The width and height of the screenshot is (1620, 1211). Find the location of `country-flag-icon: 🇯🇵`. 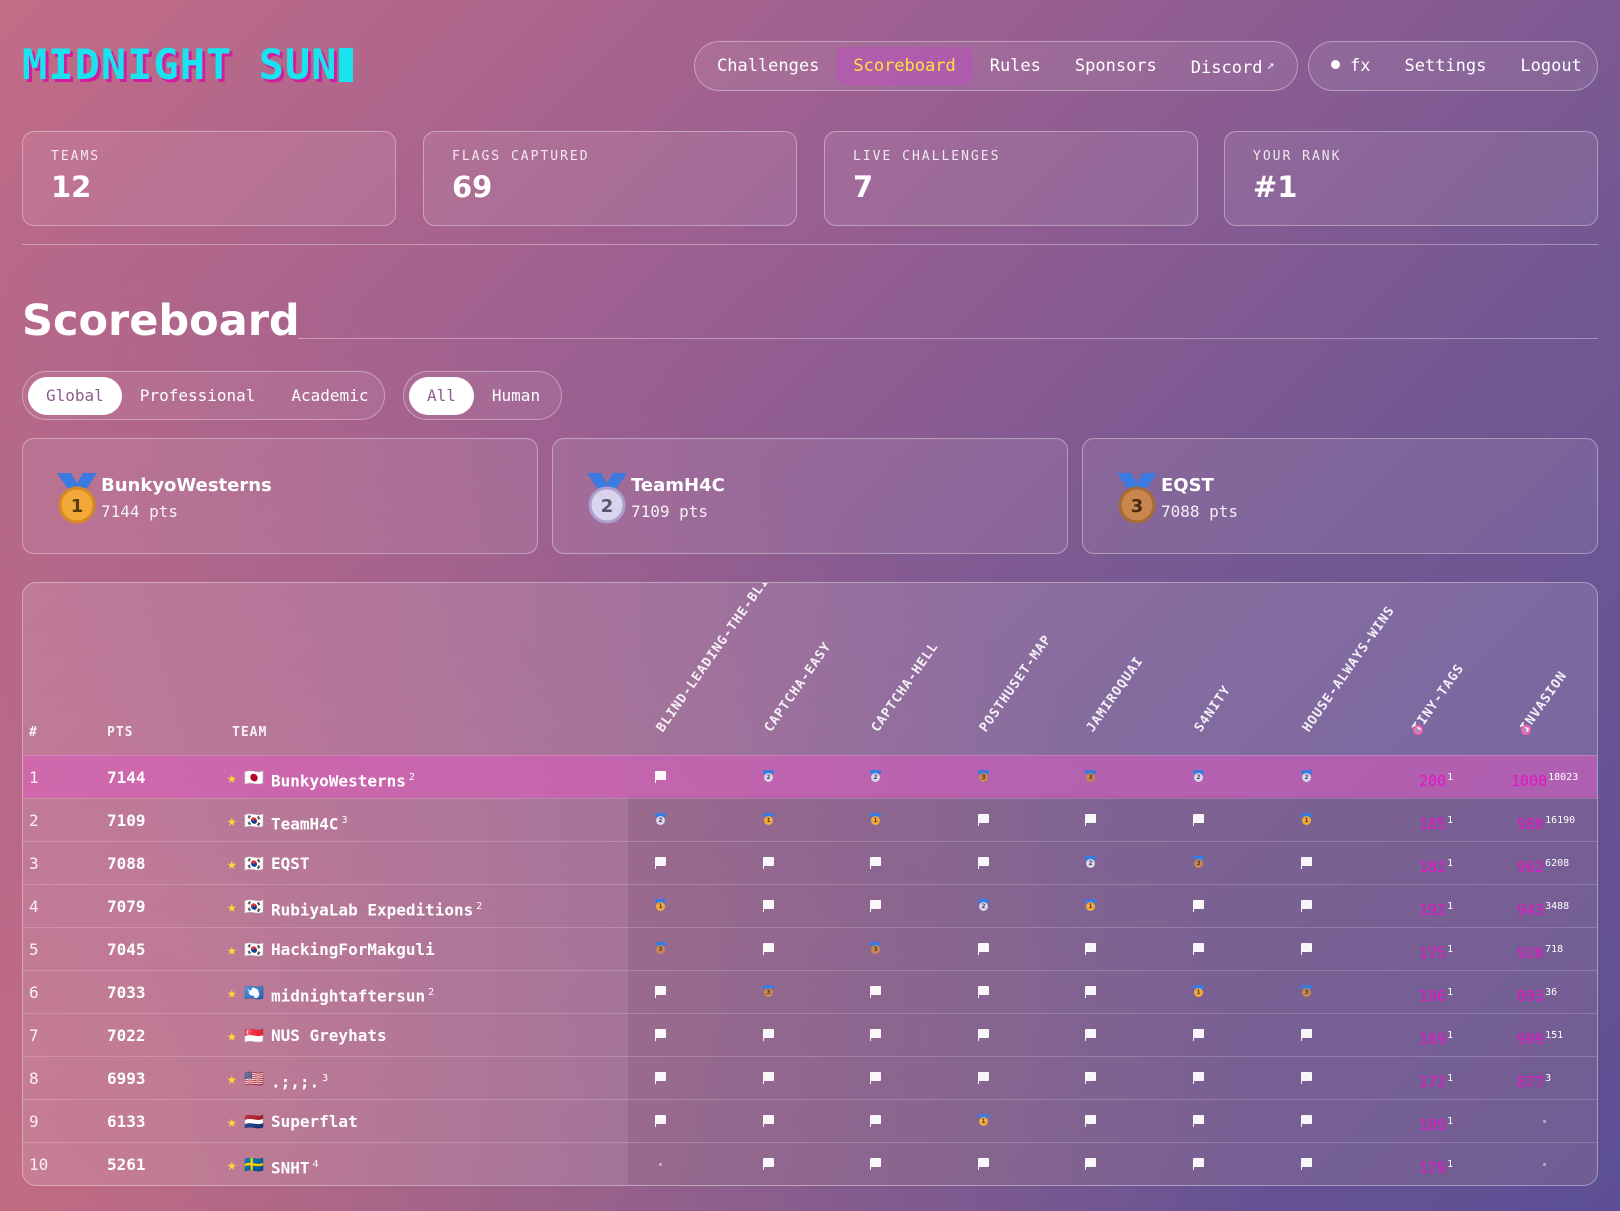

country-flag-icon: 🇯🇵 is located at coordinates (254, 777).